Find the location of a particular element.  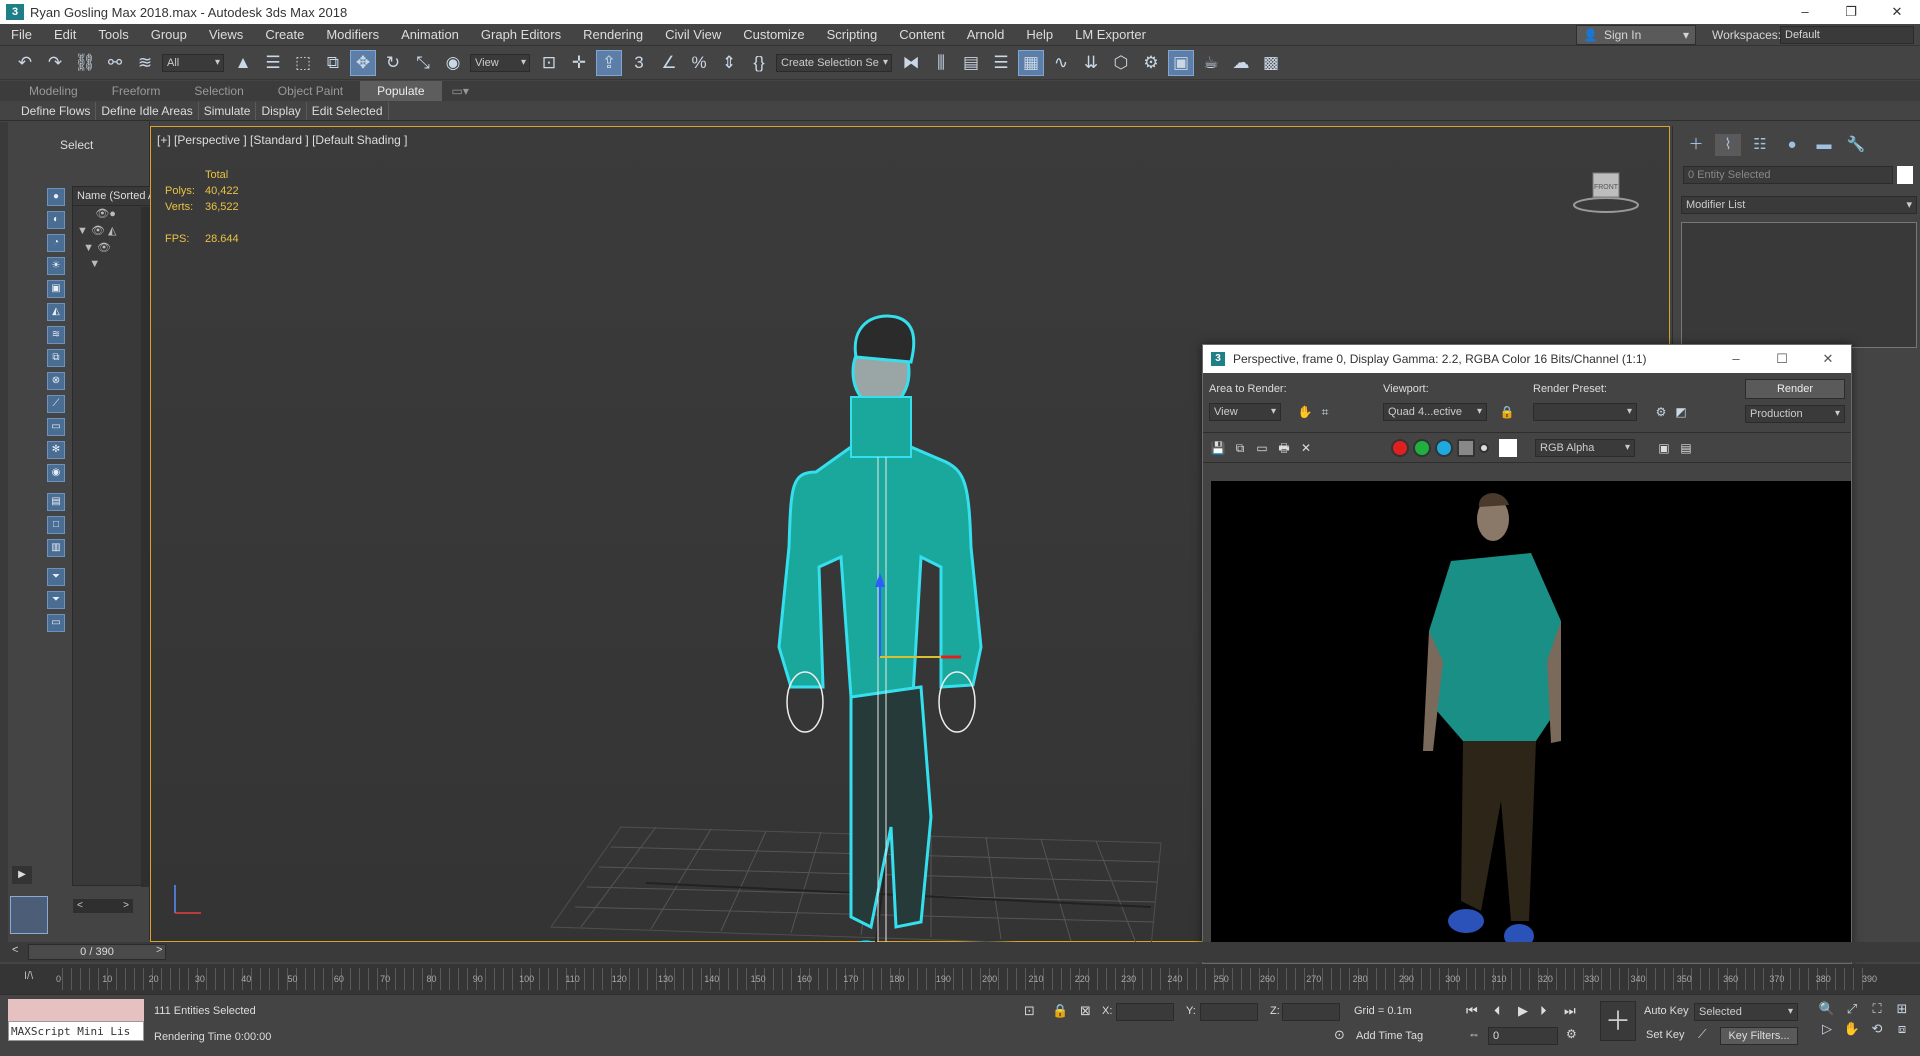

edit-named-selection-icon: {} is located at coordinates (759, 63).